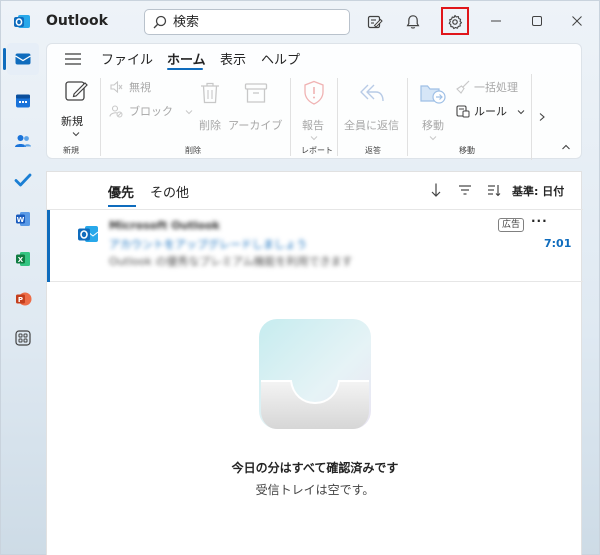 The image size is (600, 555). What do you see at coordinates (465, 190) in the screenshot?
I see `filter-button` at bounding box center [465, 190].